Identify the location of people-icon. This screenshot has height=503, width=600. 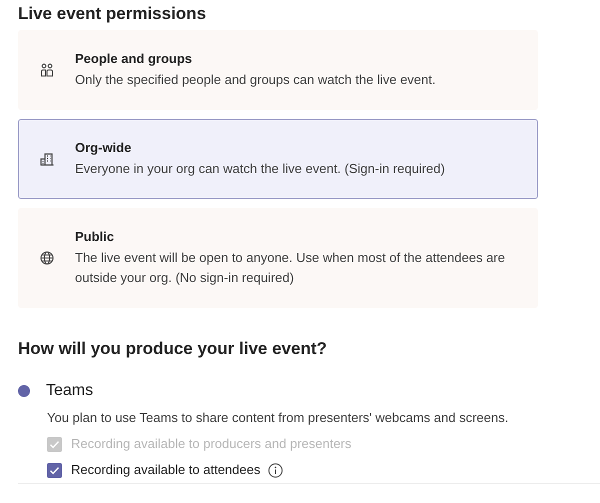
(47, 70).